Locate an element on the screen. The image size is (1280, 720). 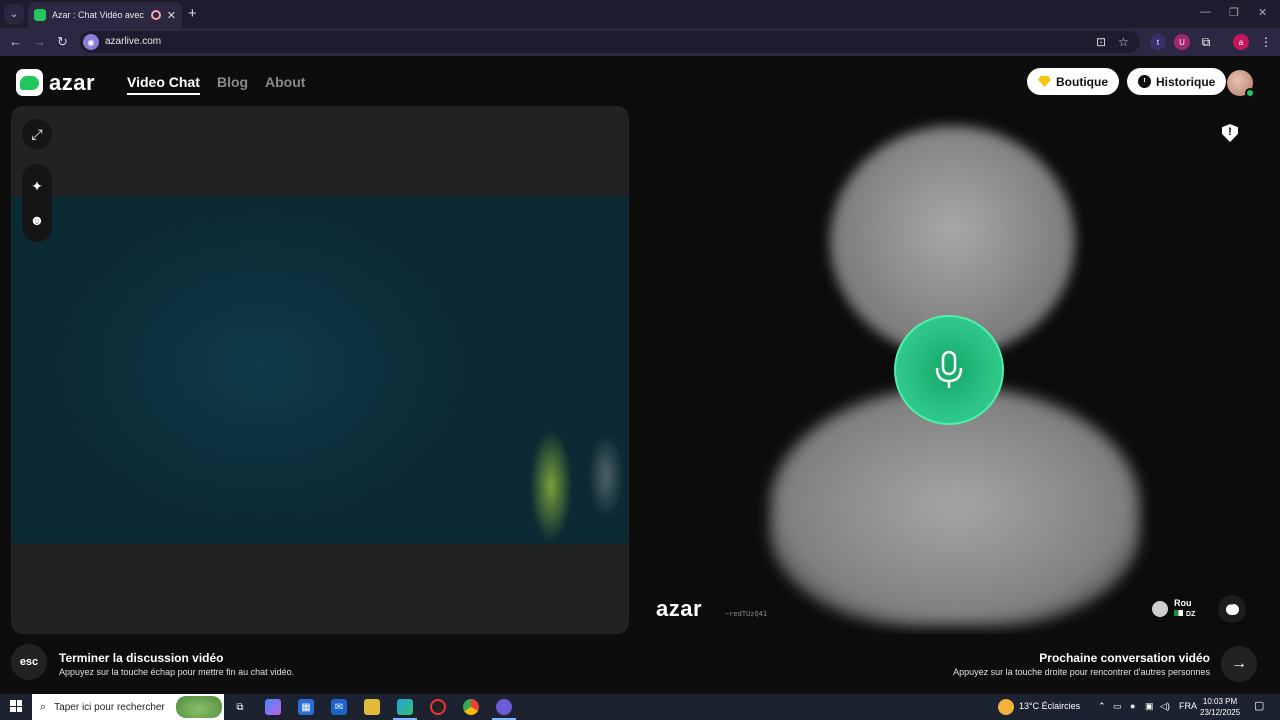
microphone-tray-icon: ● is located at coordinates (1132, 706).